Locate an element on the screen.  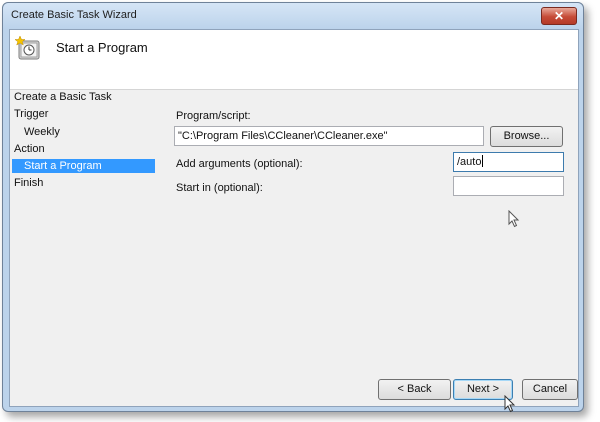
task-scheduler-clock-icon is located at coordinates (27, 47).